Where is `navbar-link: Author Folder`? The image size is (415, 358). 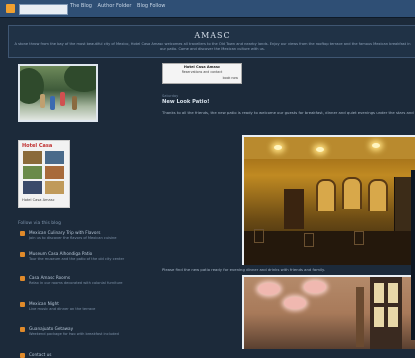 navbar-link: Author Folder is located at coordinates (115, 6).